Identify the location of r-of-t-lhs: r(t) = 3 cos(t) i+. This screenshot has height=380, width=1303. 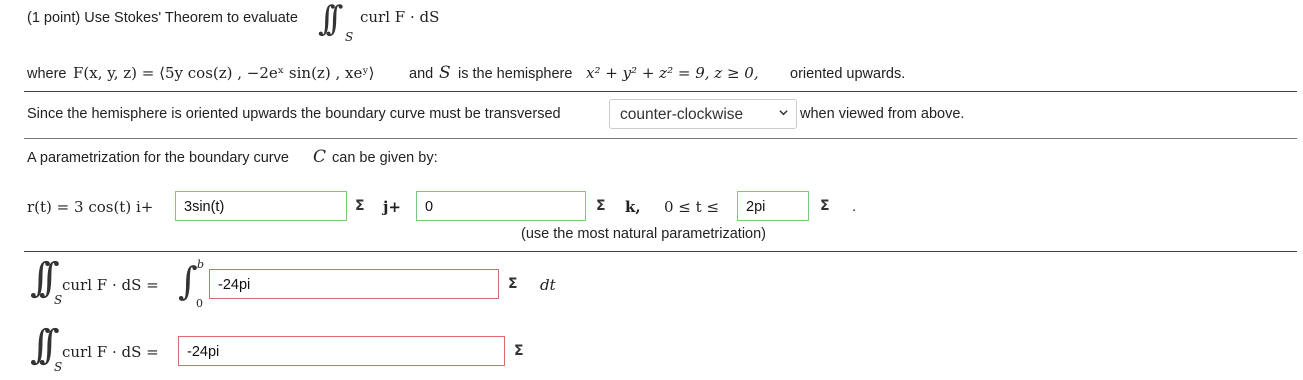
(90, 207).